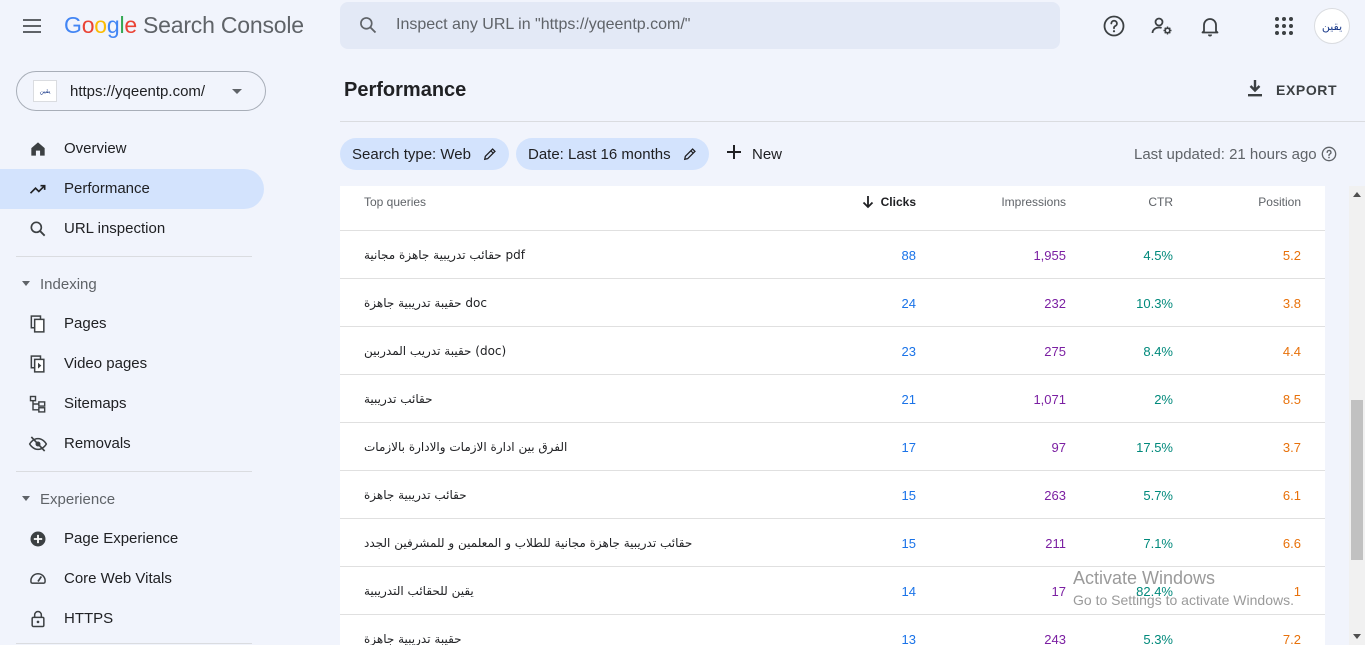 This screenshot has width=1365, height=645. Describe the element at coordinates (832, 303) in the screenshot. I see `table-row: حقيبة تدريبية جاهزة doc 24 232 10.3% 3.8` at that location.